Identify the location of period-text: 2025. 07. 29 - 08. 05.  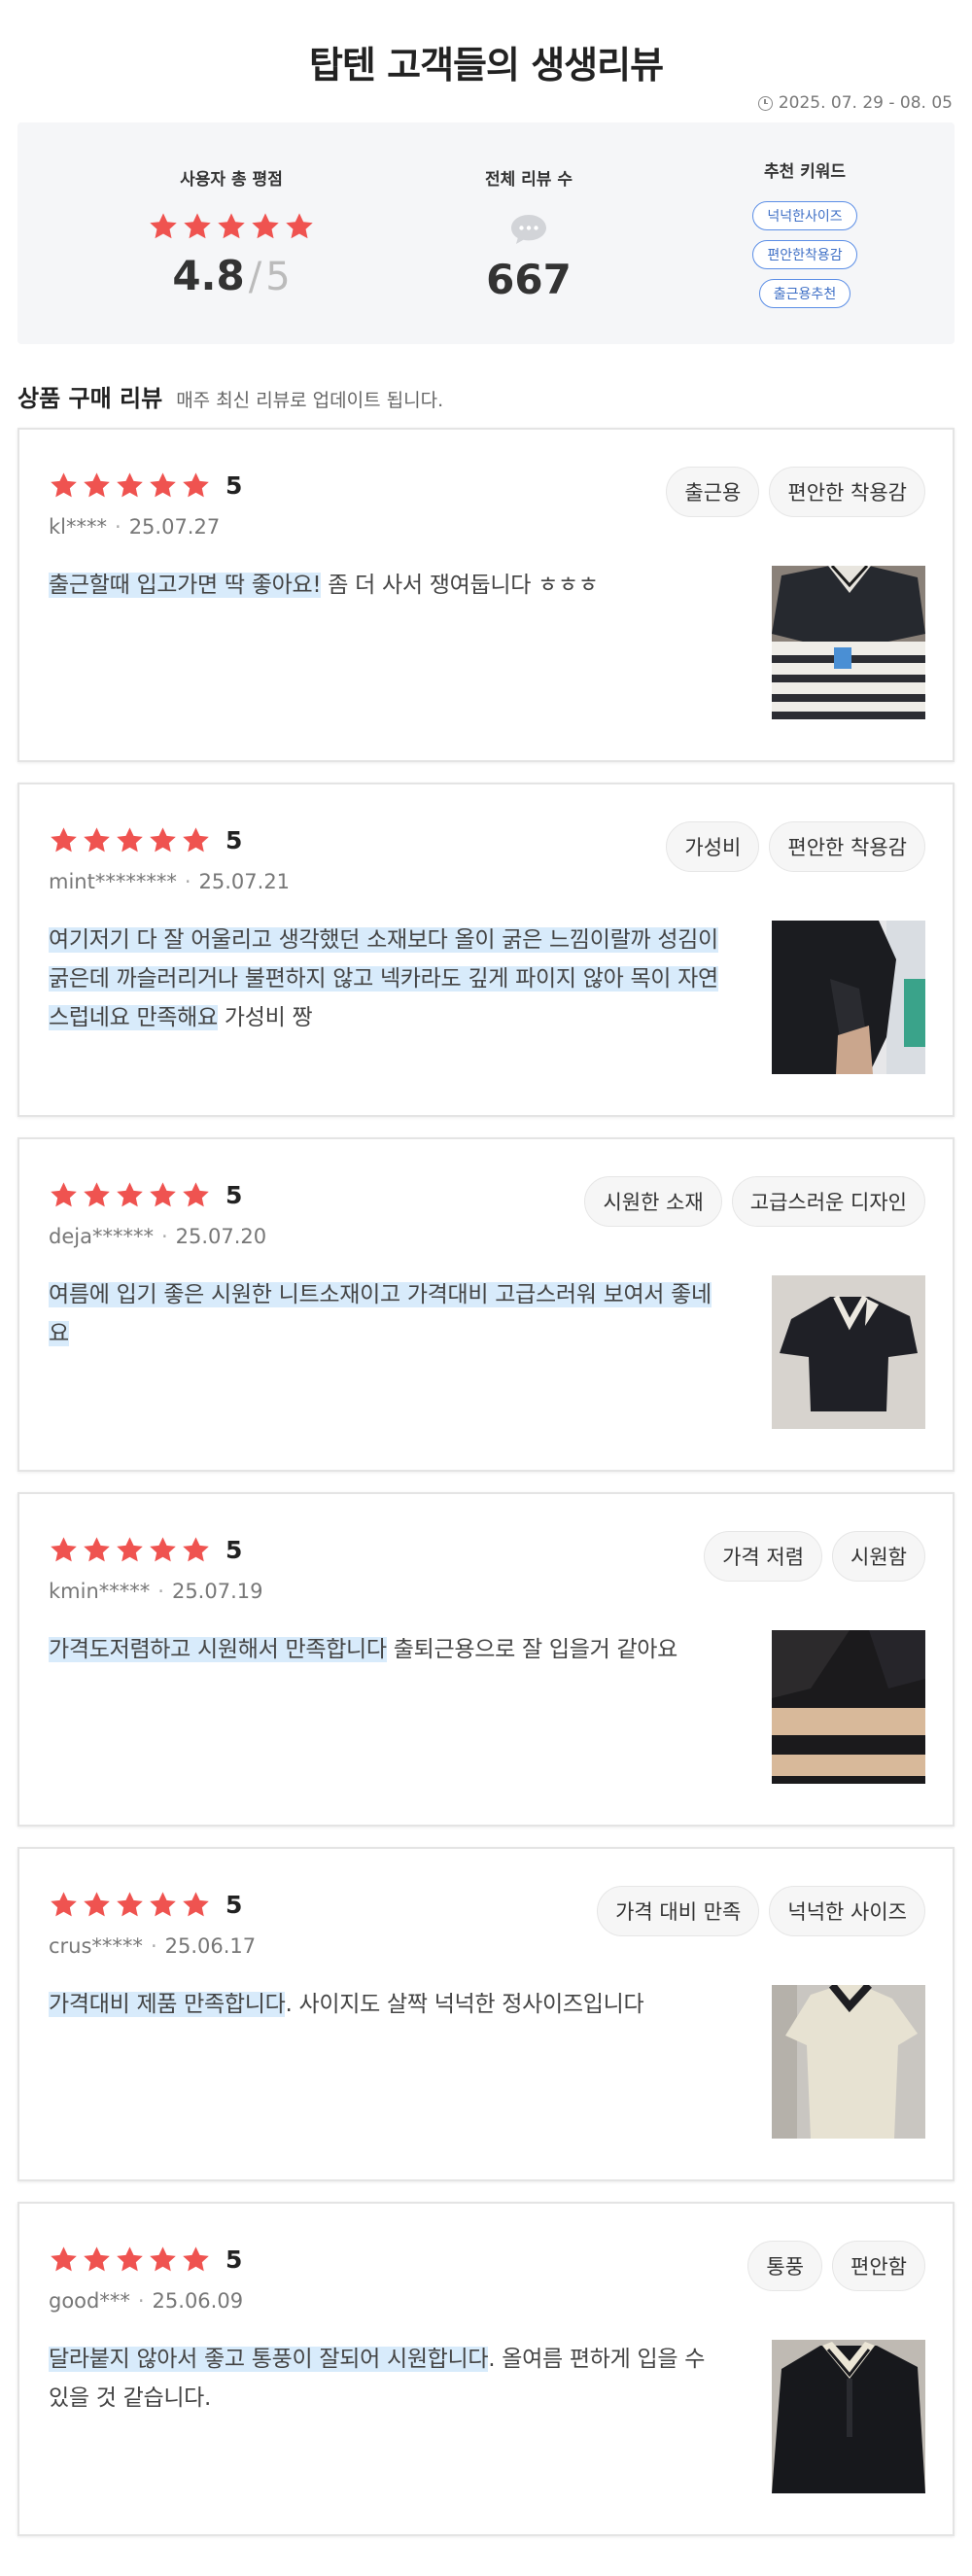
(865, 103).